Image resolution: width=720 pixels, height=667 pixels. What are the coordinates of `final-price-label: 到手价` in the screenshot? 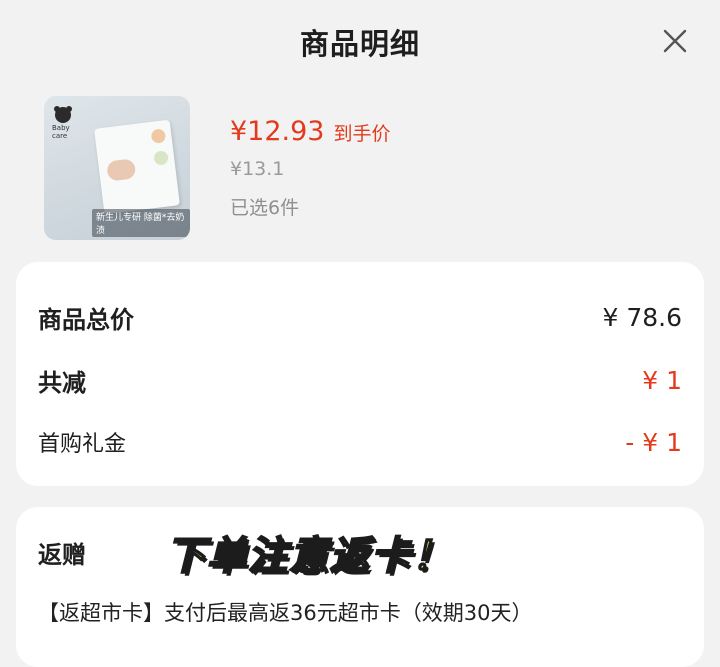 It's located at (362, 134).